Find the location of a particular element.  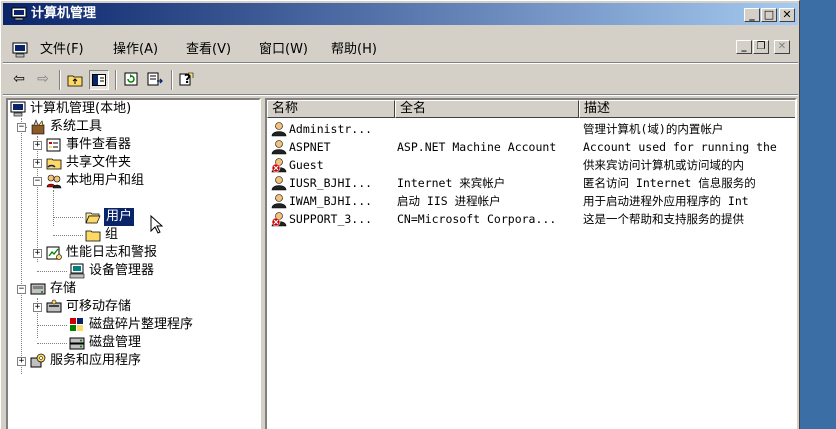

tree-label-event-viewer: 事件查看器 is located at coordinates (99, 144).